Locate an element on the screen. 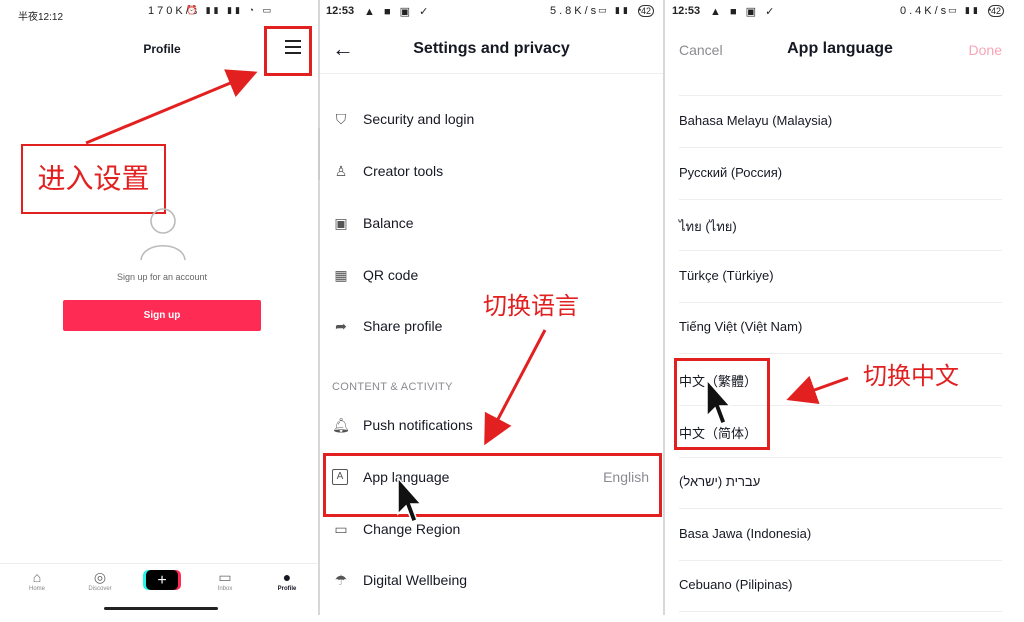 The image size is (1024, 622). arrow-to-menu is located at coordinates (171, 107).